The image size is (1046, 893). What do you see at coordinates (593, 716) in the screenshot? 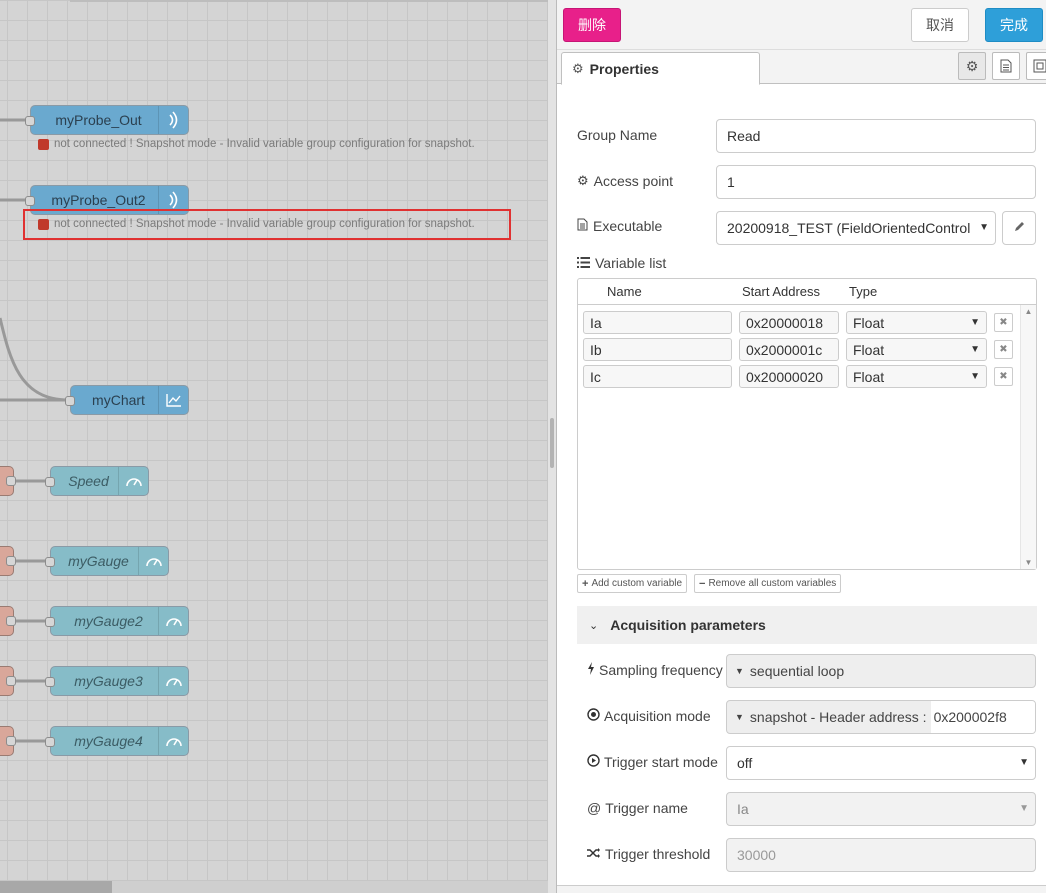
I see `dot-circle-icon` at bounding box center [593, 716].